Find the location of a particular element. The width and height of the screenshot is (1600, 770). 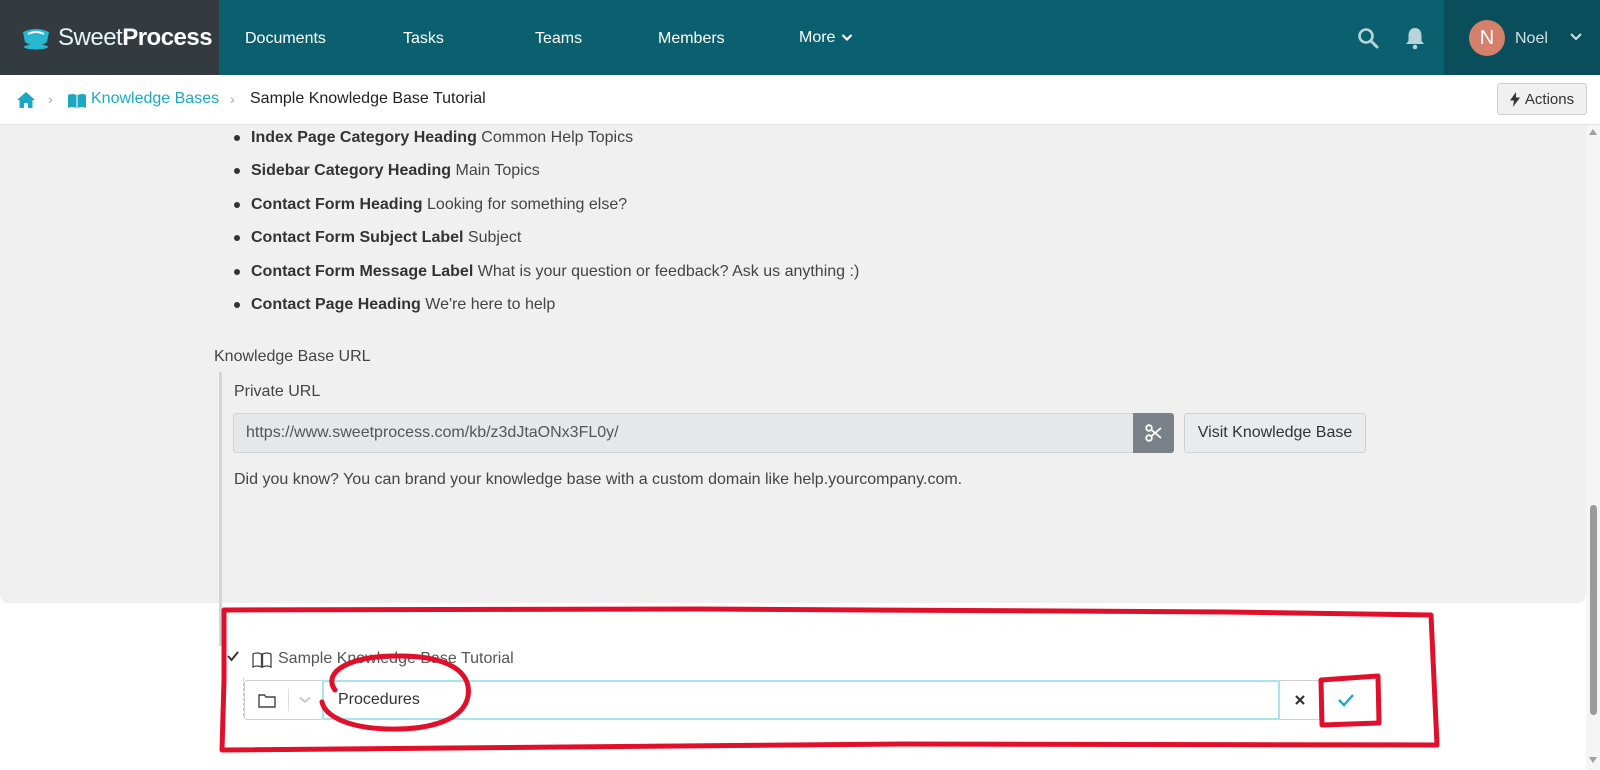

visit-knowledge-base-button: Visit Knowledge Base is located at coordinates (1275, 433).